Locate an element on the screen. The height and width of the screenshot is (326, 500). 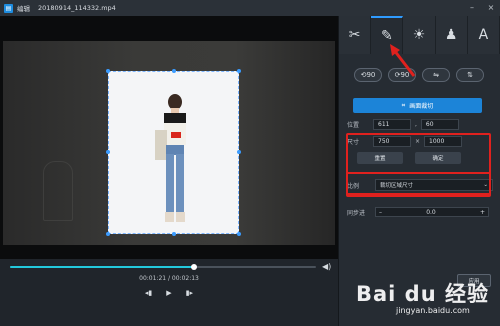
next-frame-button: ▮▸ is located at coordinates (189, 293).